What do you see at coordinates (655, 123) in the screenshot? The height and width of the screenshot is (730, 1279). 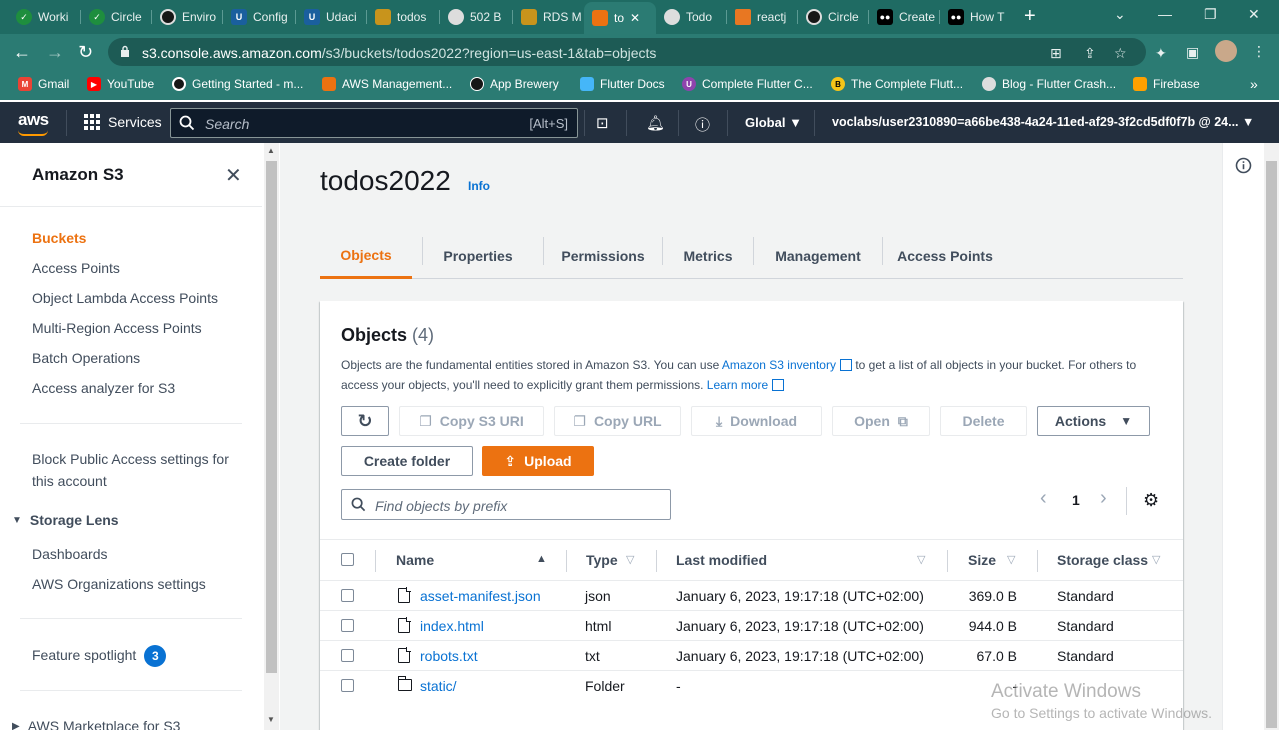 I see `notifications-bell-icon: 🔔︎` at bounding box center [655, 123].